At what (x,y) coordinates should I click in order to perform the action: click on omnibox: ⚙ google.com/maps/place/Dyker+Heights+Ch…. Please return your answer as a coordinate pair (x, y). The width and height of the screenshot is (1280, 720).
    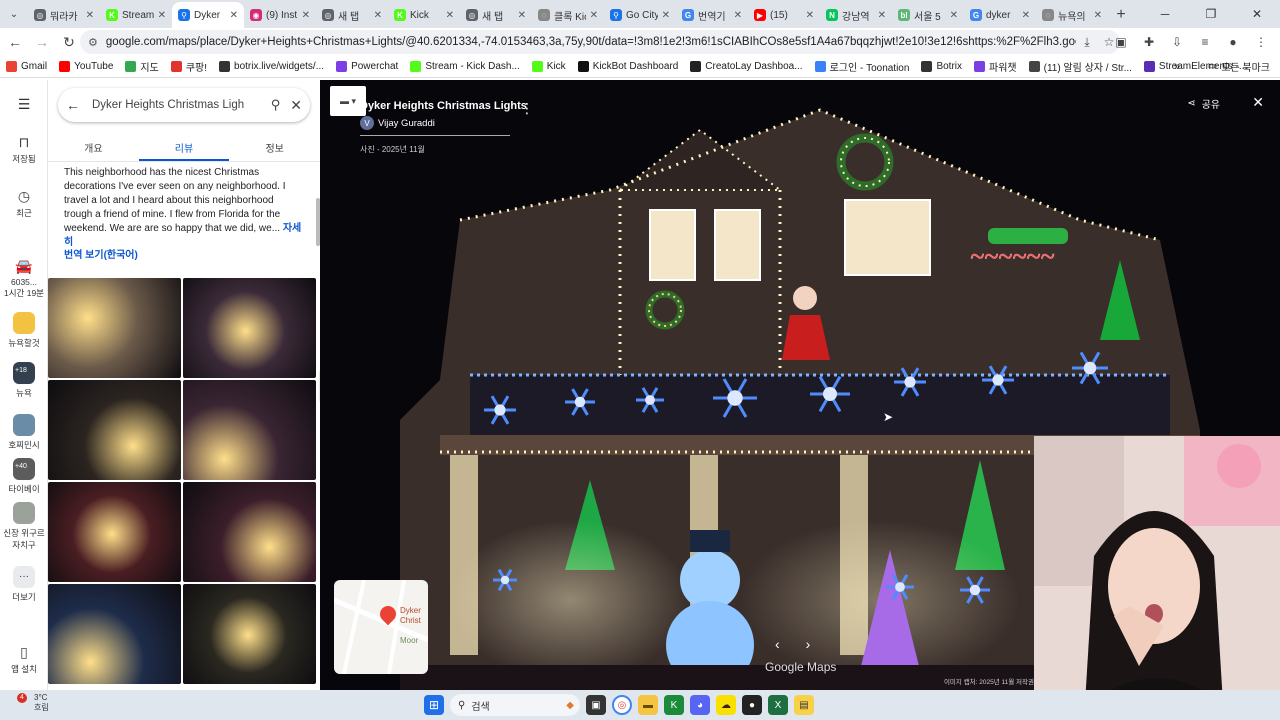
    Looking at the image, I should click on (600, 42).